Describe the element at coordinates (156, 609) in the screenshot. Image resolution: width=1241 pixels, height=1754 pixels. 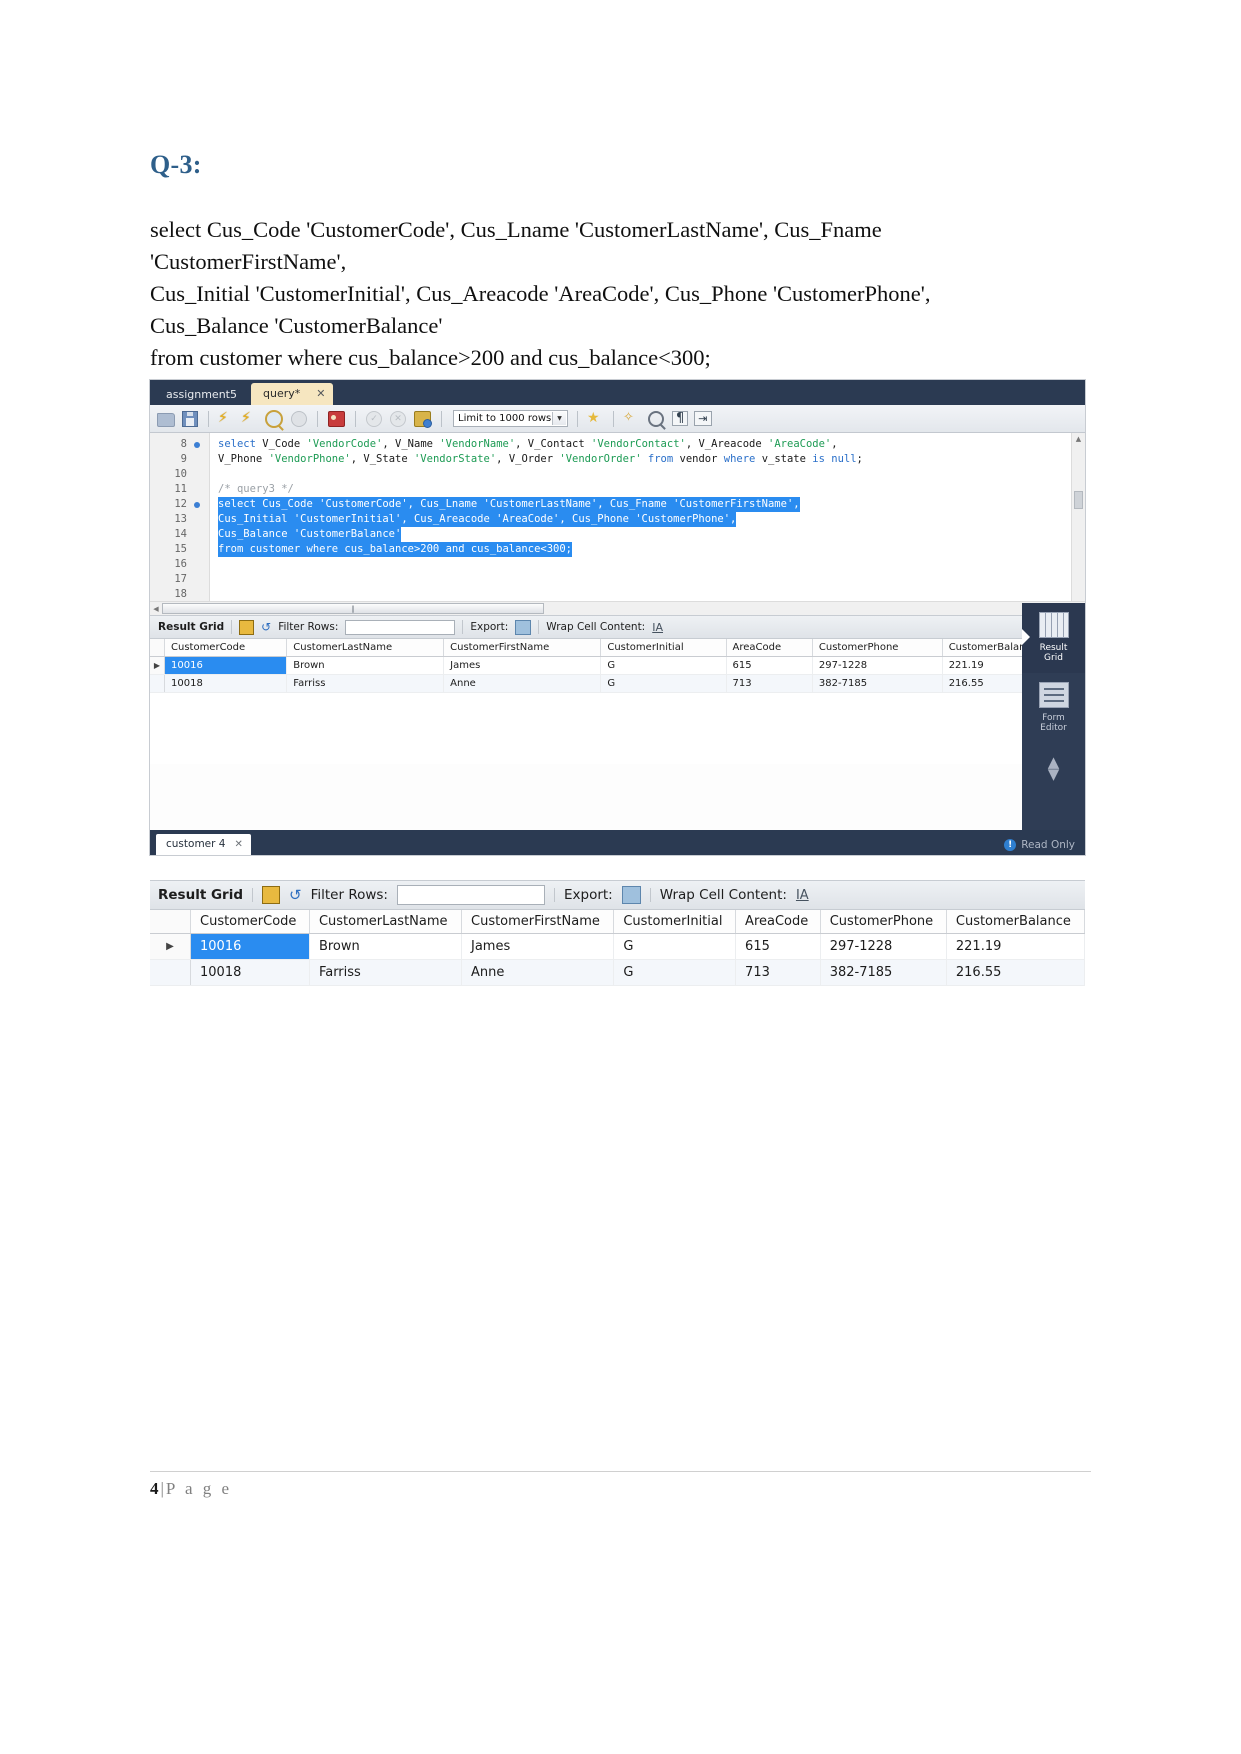
I see `scroll-left-icon: ◀` at that location.